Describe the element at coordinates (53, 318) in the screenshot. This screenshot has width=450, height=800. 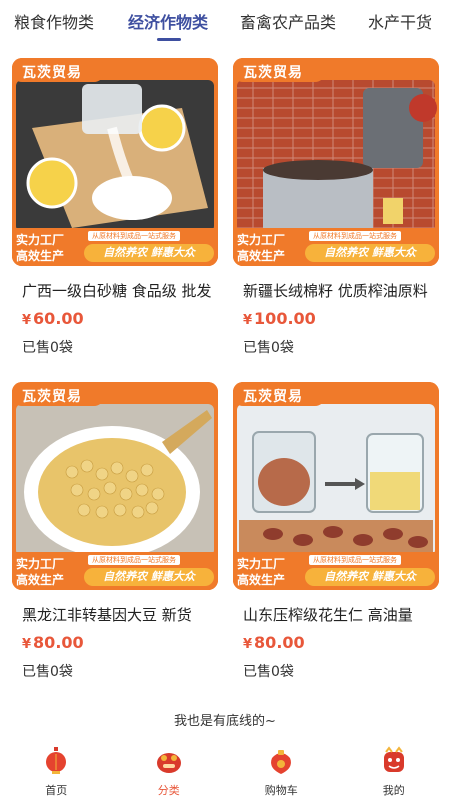
I see `product-price: ¥60.00` at that location.